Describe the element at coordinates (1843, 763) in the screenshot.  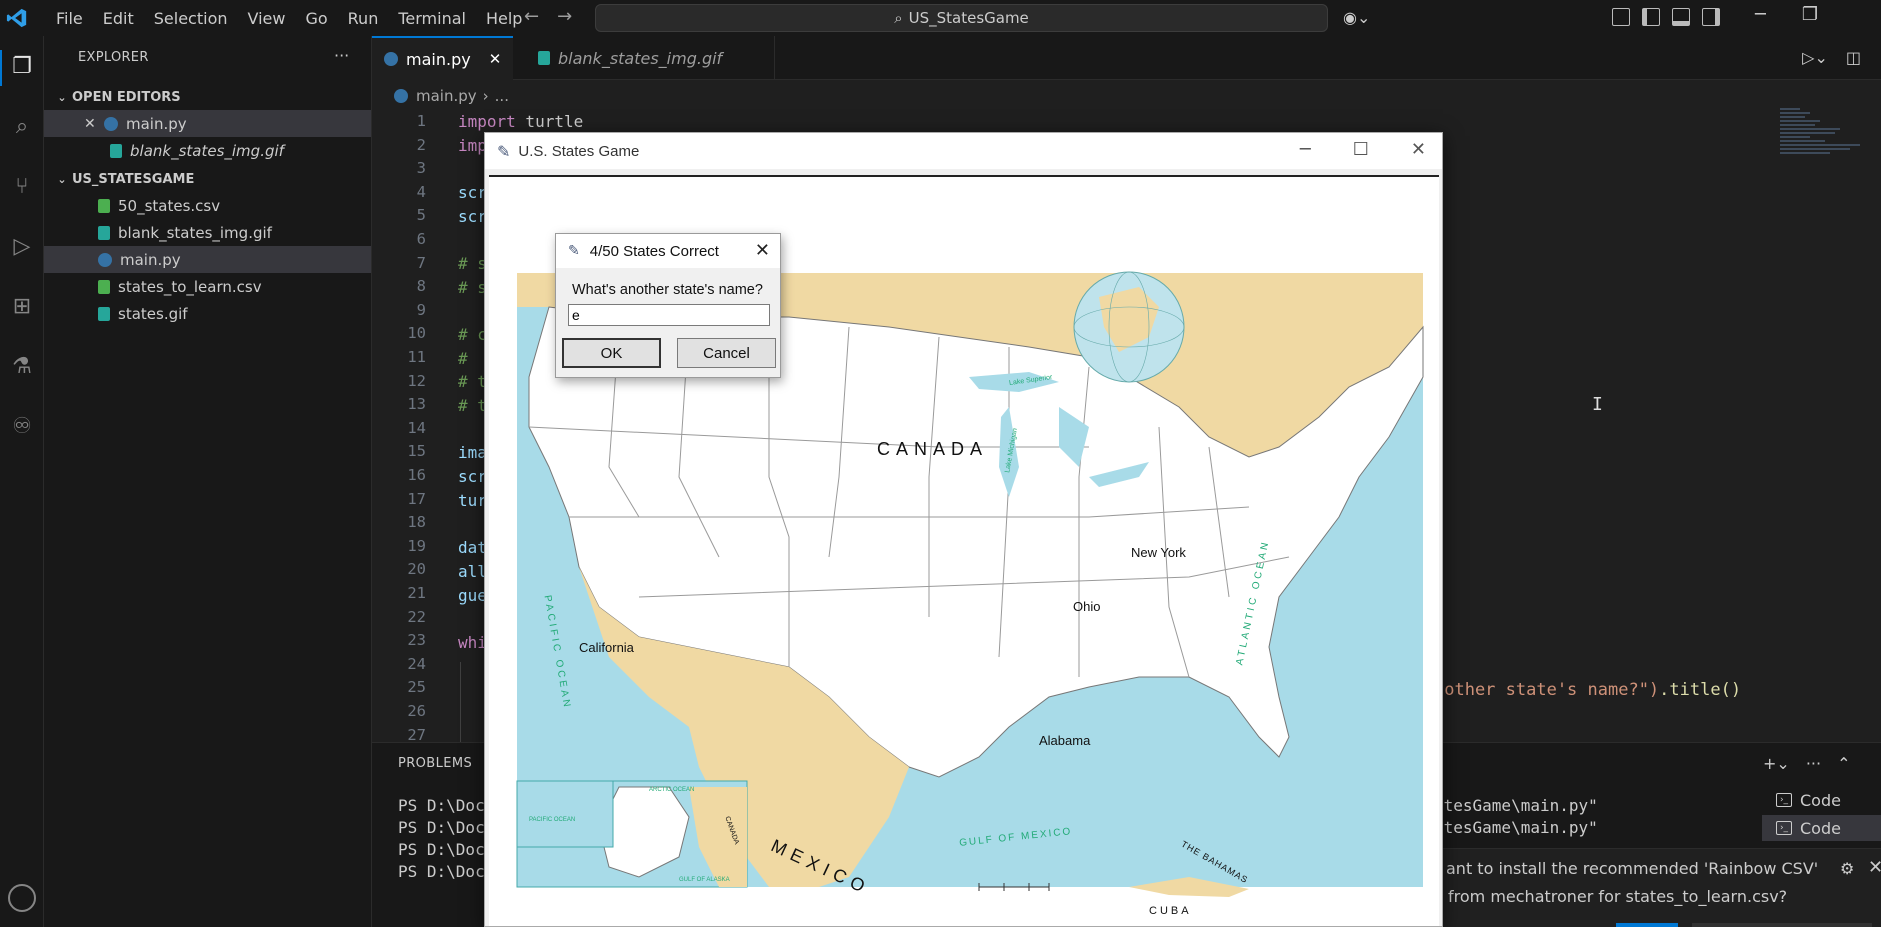
I see `maximize-panel-icon: ⌃` at that location.